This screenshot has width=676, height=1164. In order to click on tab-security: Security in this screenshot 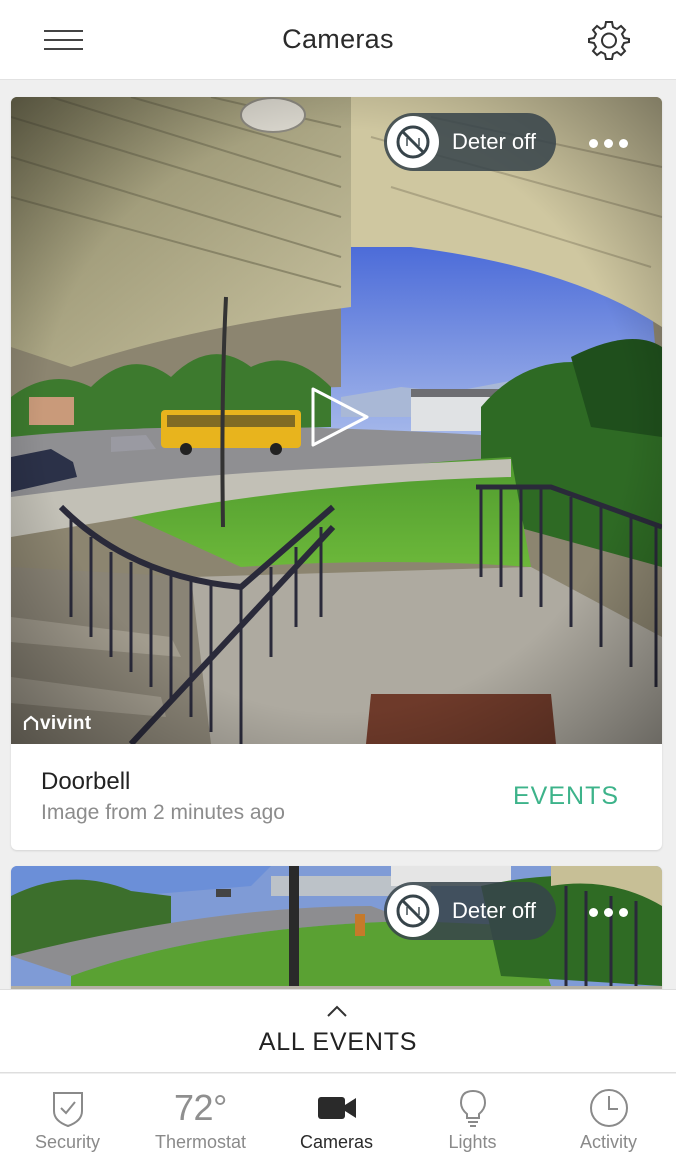, I will do `click(67, 1119)`.